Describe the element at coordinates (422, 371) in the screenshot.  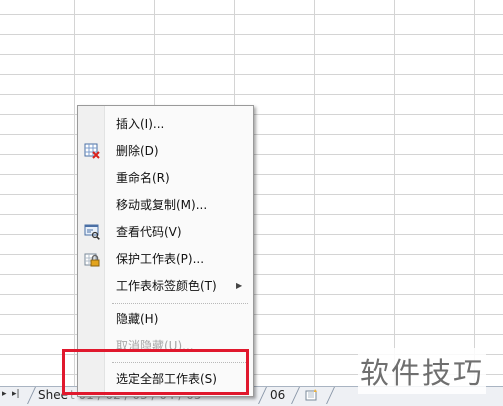
I see `watermark-text: 软件技巧` at that location.